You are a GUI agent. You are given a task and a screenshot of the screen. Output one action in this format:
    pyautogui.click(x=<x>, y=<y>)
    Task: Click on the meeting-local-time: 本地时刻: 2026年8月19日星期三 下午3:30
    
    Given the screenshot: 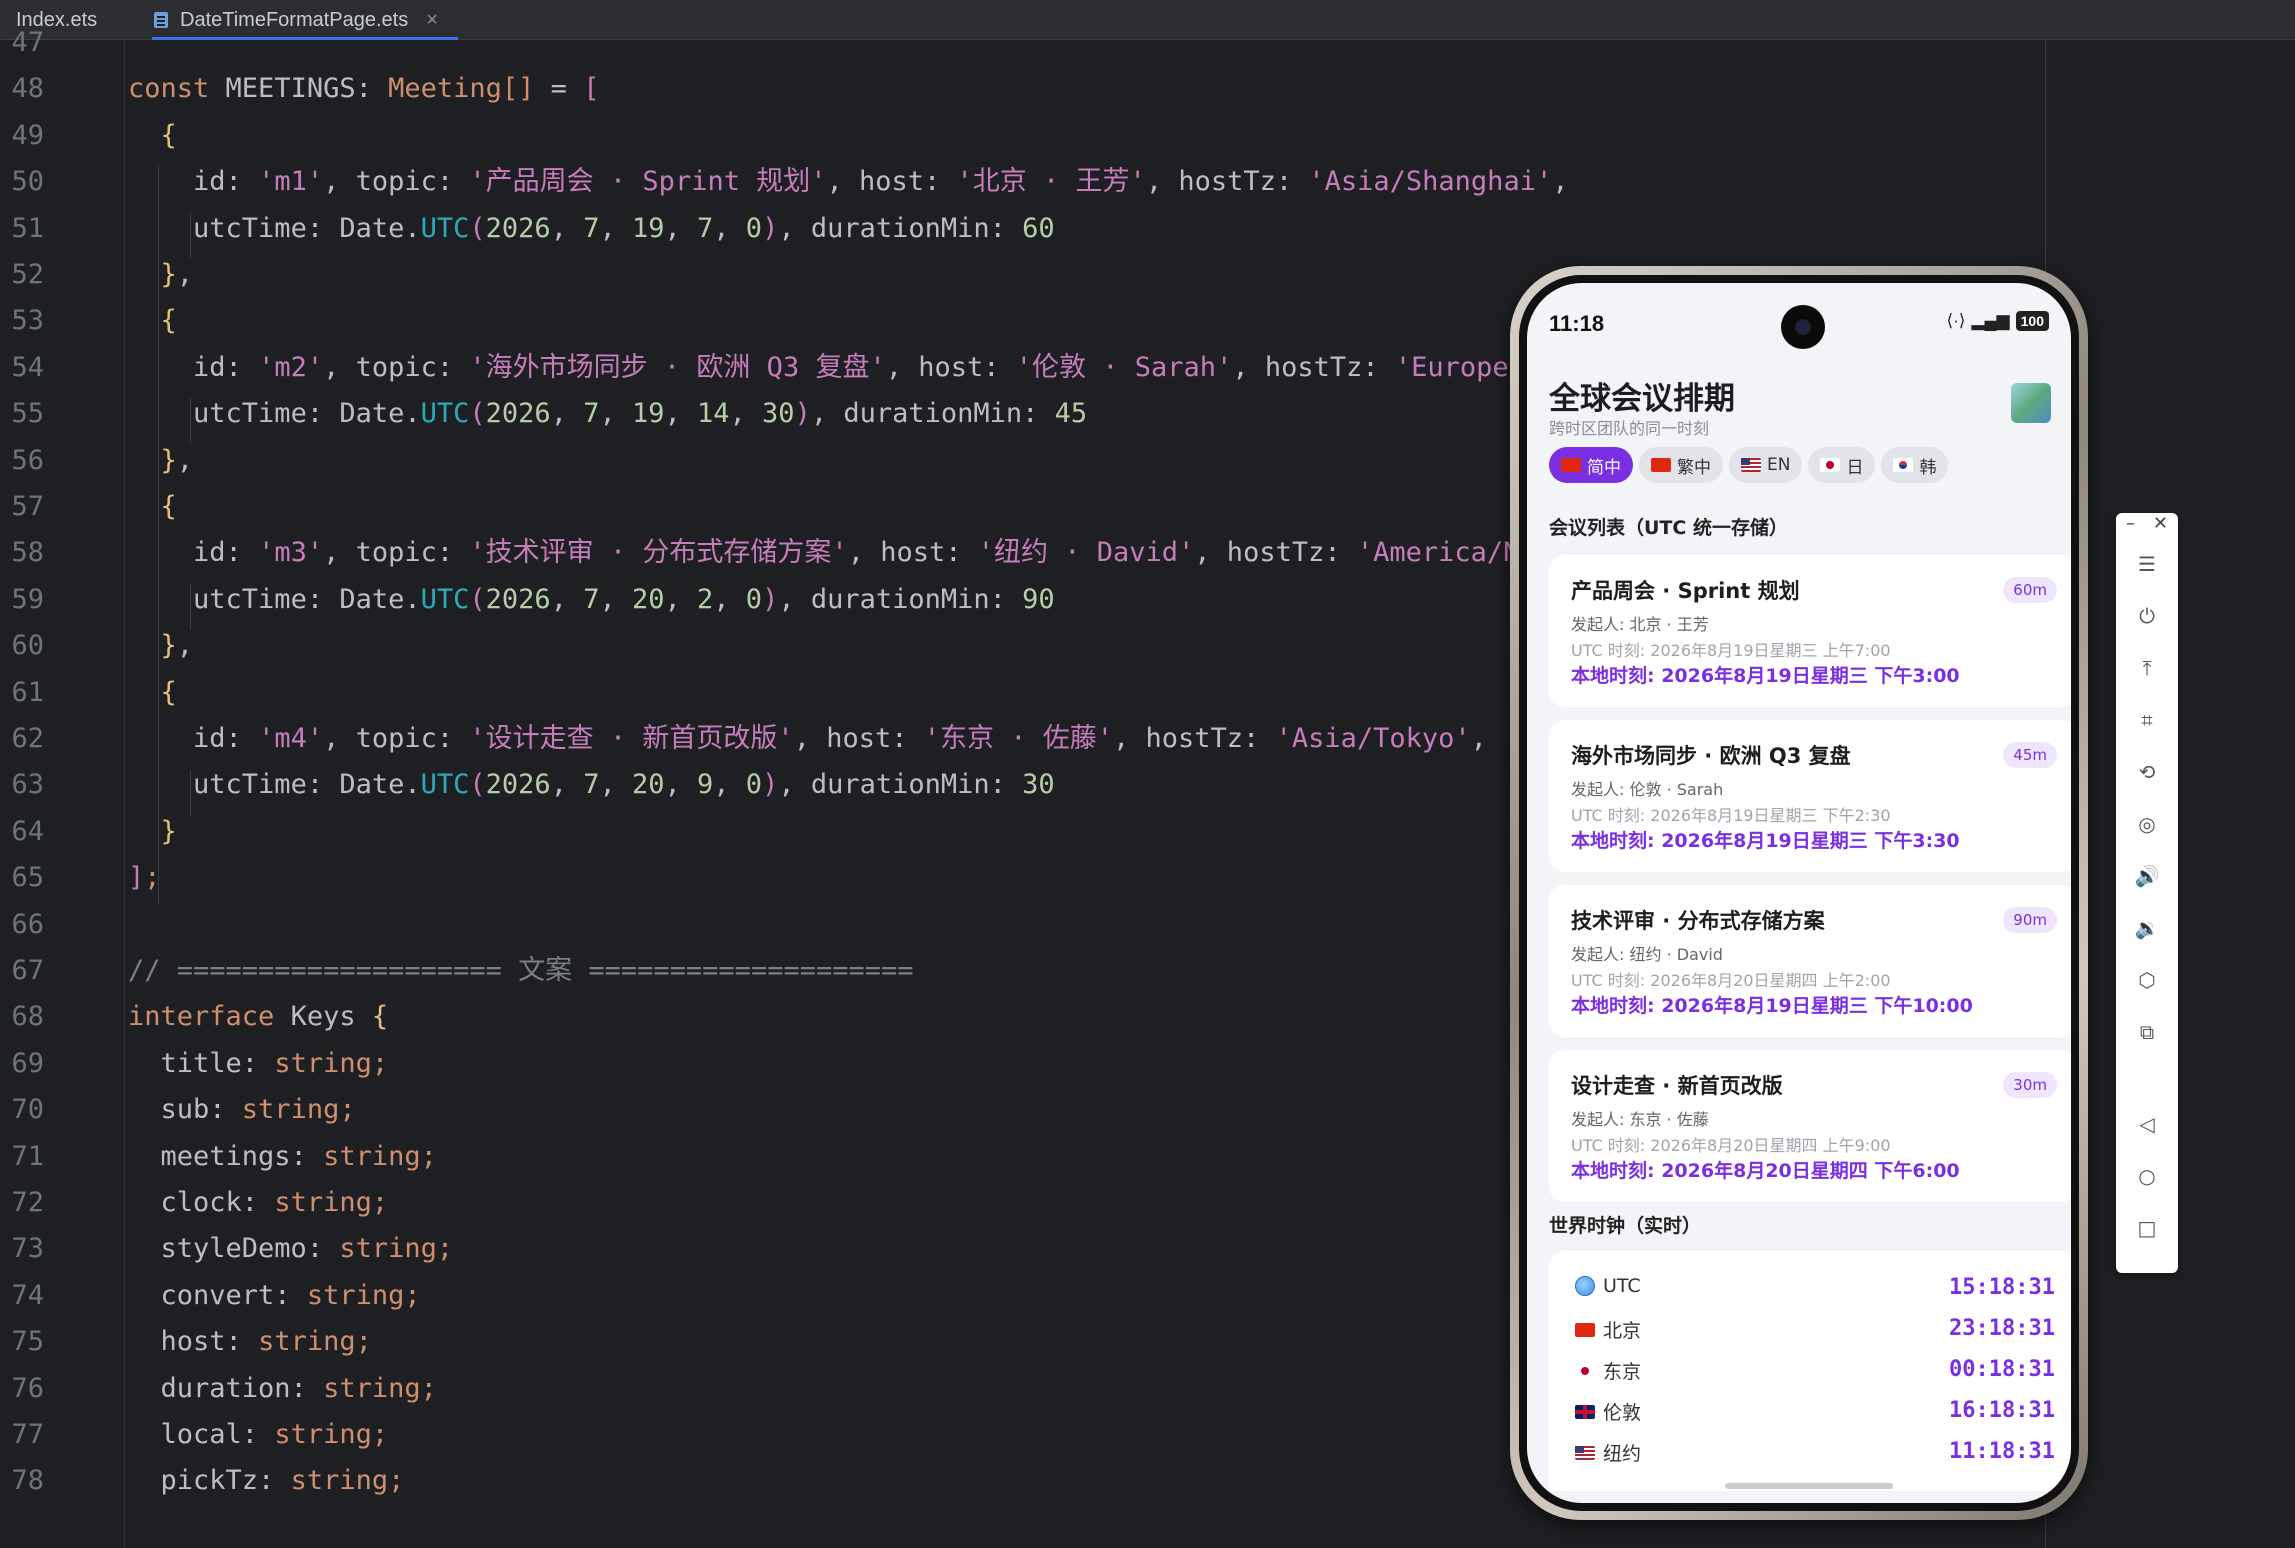 What is the action you would take?
    pyautogui.click(x=1765, y=841)
    